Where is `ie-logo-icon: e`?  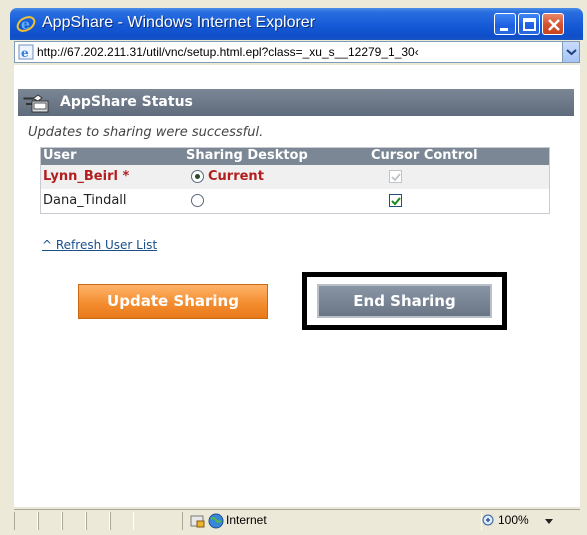 ie-logo-icon: e is located at coordinates (26, 24).